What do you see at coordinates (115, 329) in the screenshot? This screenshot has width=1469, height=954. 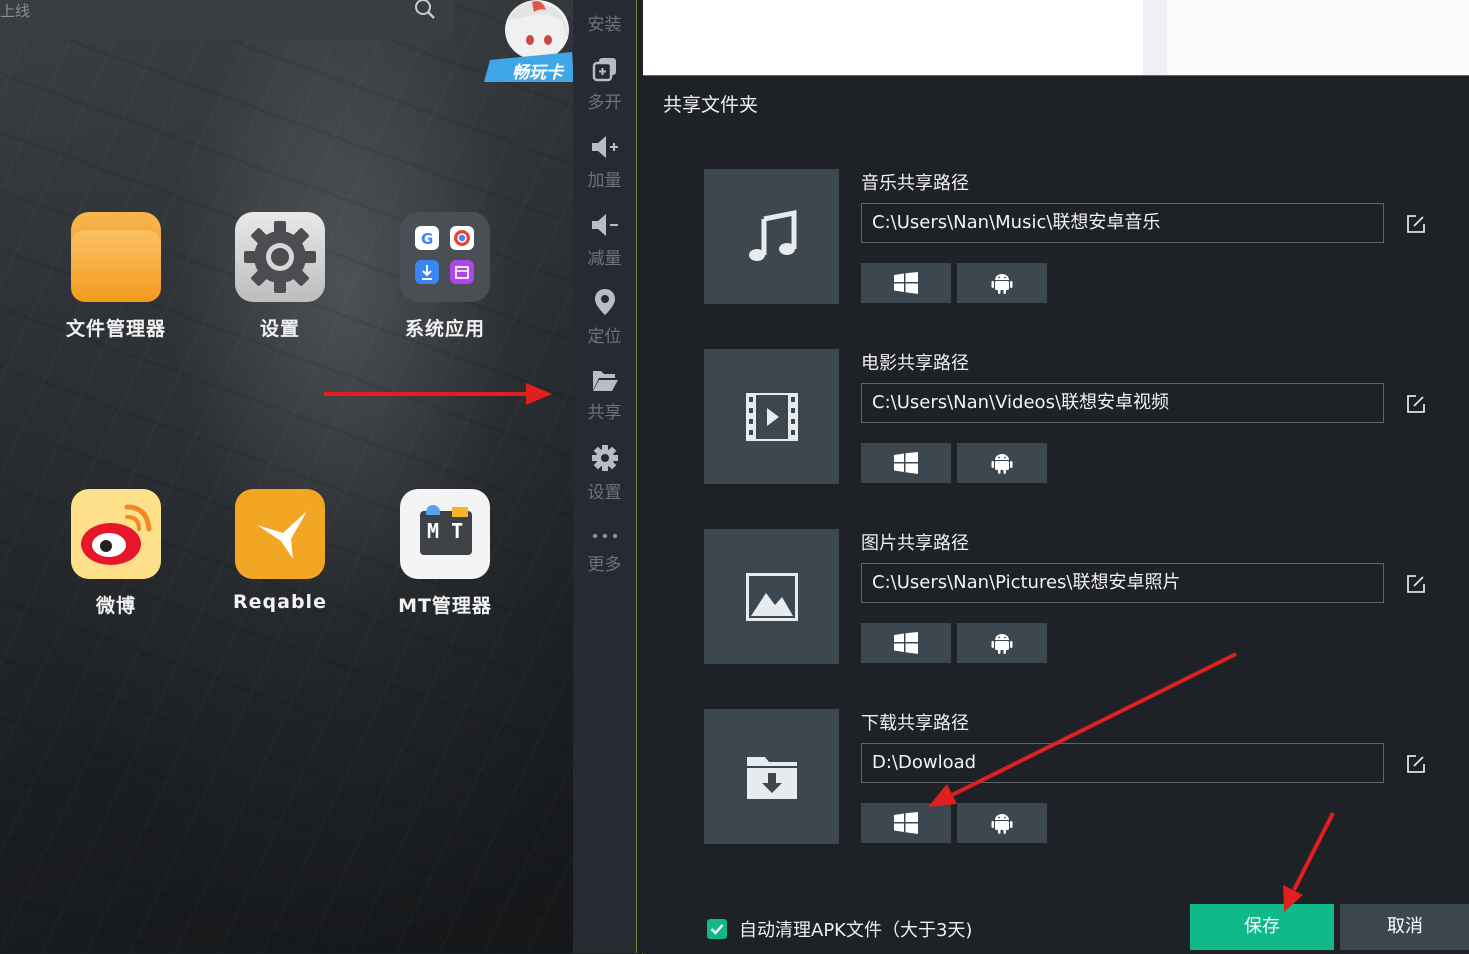 I see `app-label: 文件管理器` at bounding box center [115, 329].